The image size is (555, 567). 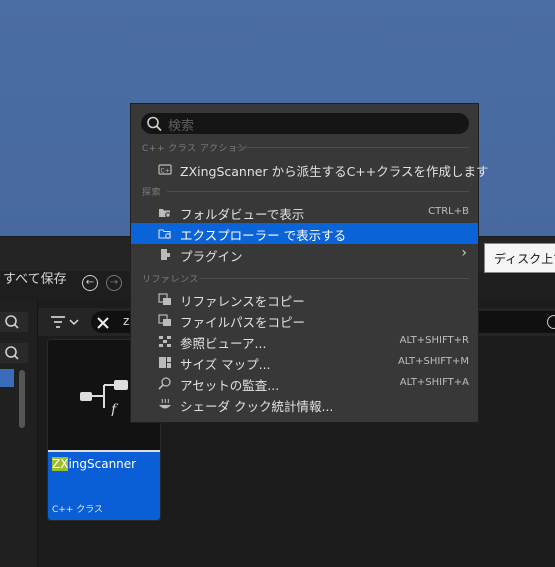 What do you see at coordinates (19, 433) in the screenshot?
I see `sources-panel` at bounding box center [19, 433].